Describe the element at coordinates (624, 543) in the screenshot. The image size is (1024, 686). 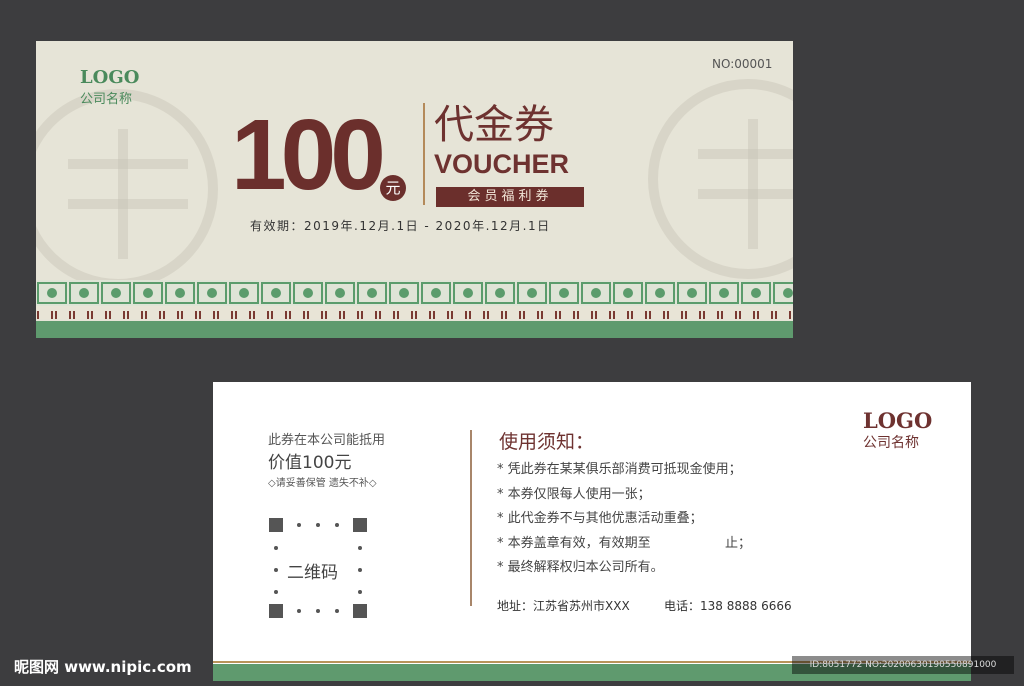
I see `rule-item: * 本券盖章有效，有效期至 止；` at that location.